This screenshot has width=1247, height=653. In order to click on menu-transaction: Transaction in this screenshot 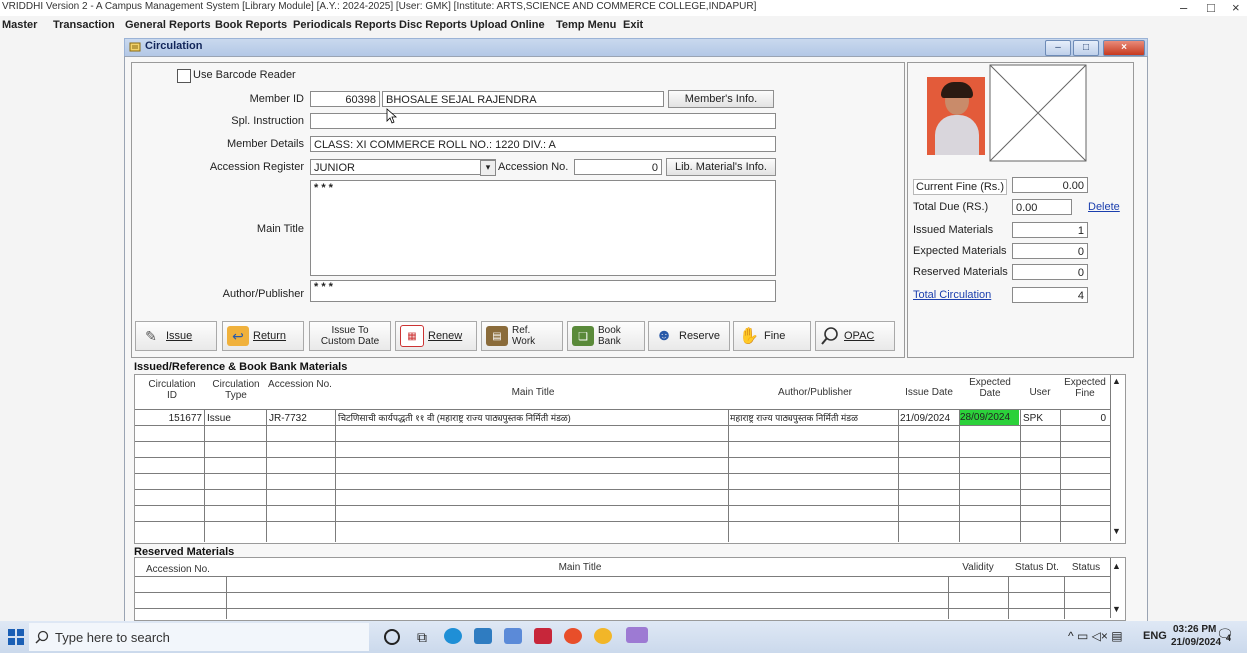, I will do `click(84, 25)`.